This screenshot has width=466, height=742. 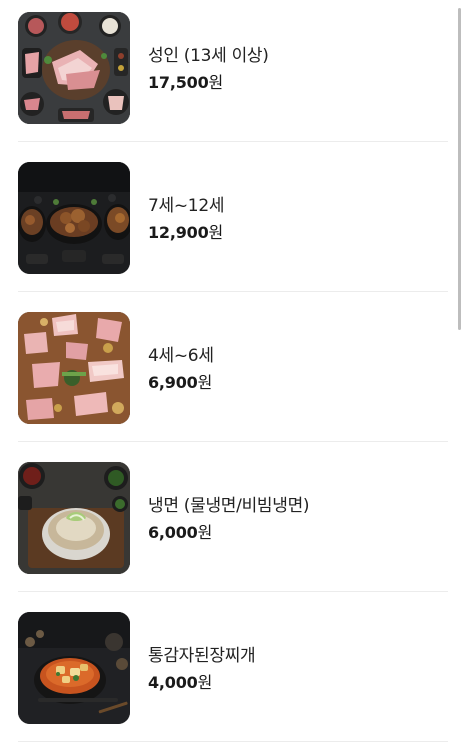 I want to click on menu-item-name: 7세~12세, so click(x=186, y=206).